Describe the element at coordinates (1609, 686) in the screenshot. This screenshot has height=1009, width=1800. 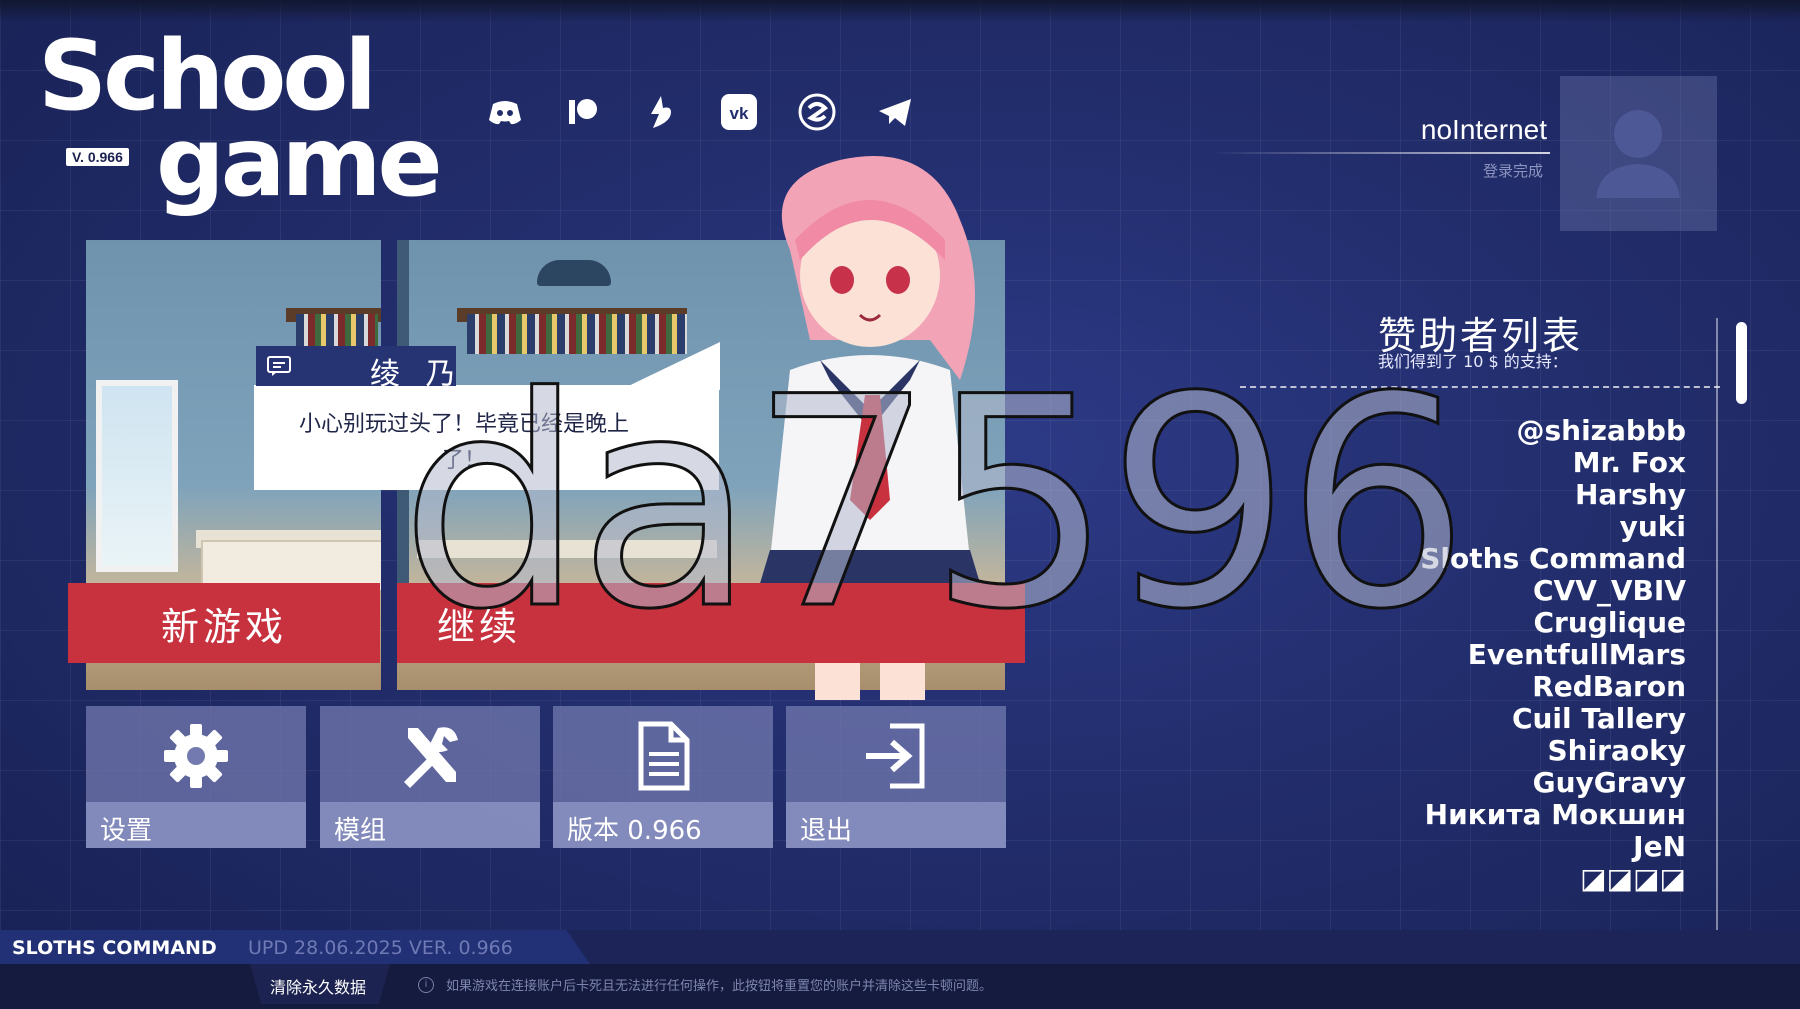
I see `sponsor-name: RedBaron` at that location.